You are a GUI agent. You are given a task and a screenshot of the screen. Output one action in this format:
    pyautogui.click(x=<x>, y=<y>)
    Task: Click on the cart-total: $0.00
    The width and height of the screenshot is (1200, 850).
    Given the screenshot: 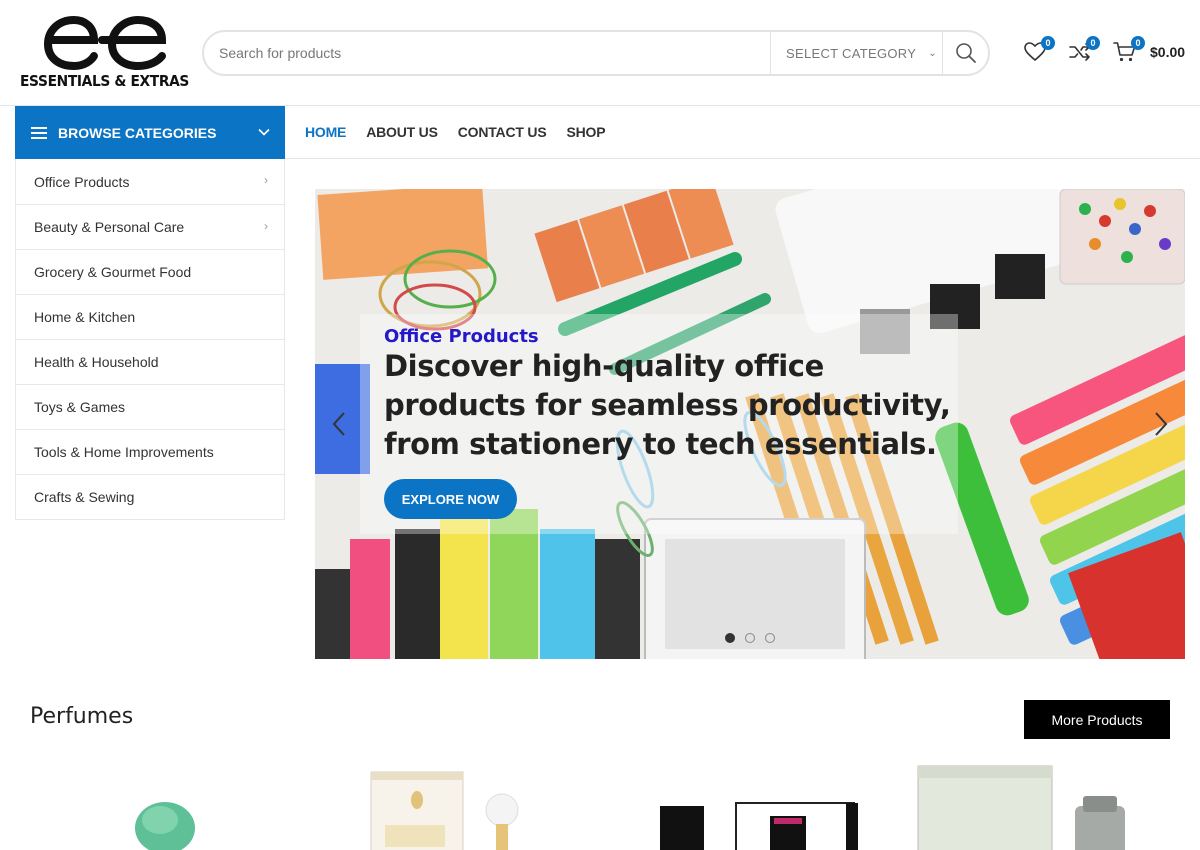 What is the action you would take?
    pyautogui.click(x=1167, y=52)
    